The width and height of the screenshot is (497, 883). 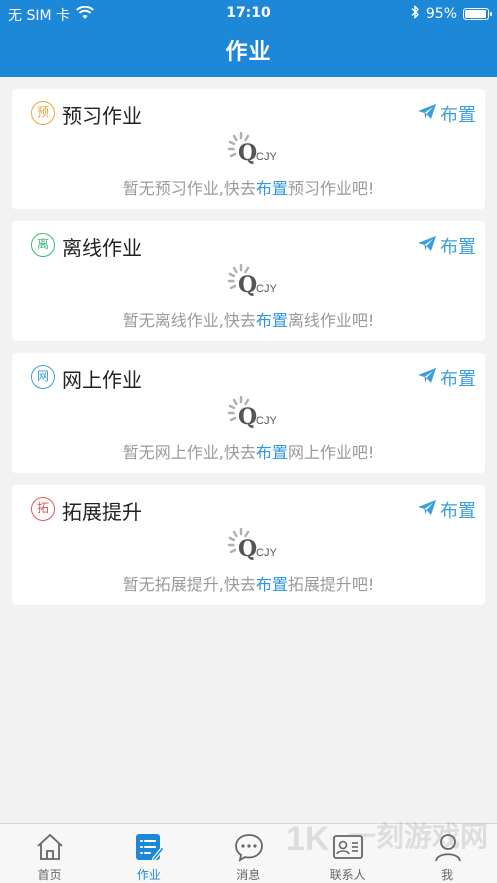 I want to click on tab-me: 我, so click(x=447, y=853).